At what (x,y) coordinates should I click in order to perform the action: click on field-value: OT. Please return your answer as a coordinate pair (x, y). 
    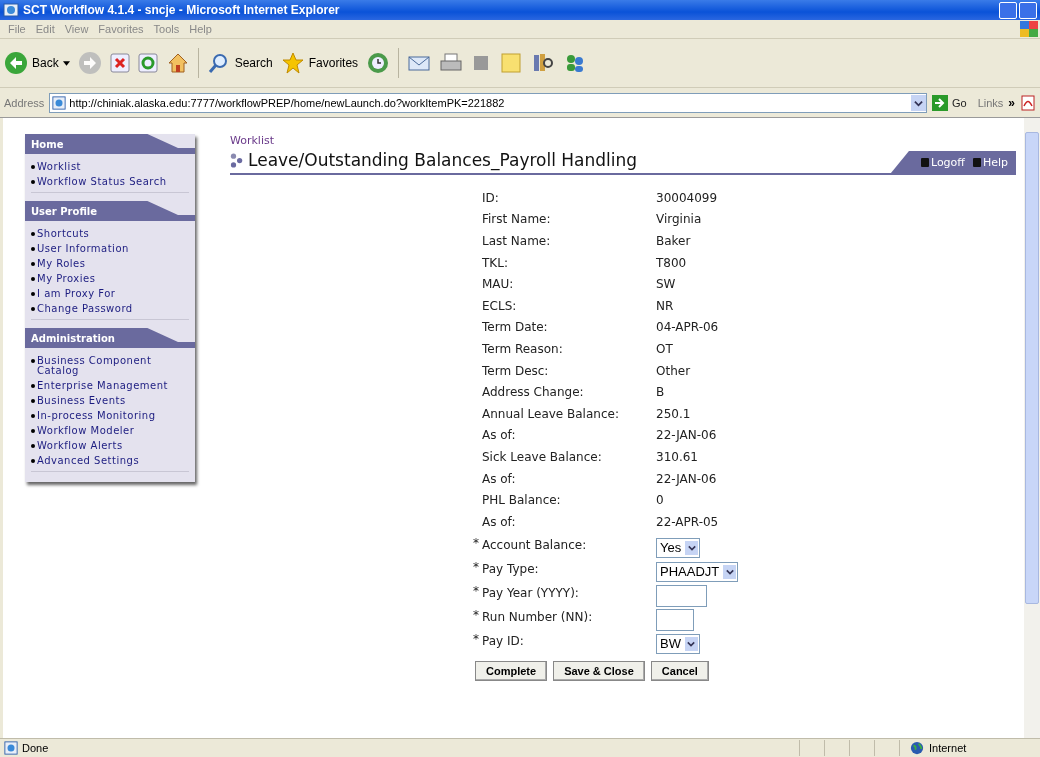
    Looking at the image, I should click on (664, 348).